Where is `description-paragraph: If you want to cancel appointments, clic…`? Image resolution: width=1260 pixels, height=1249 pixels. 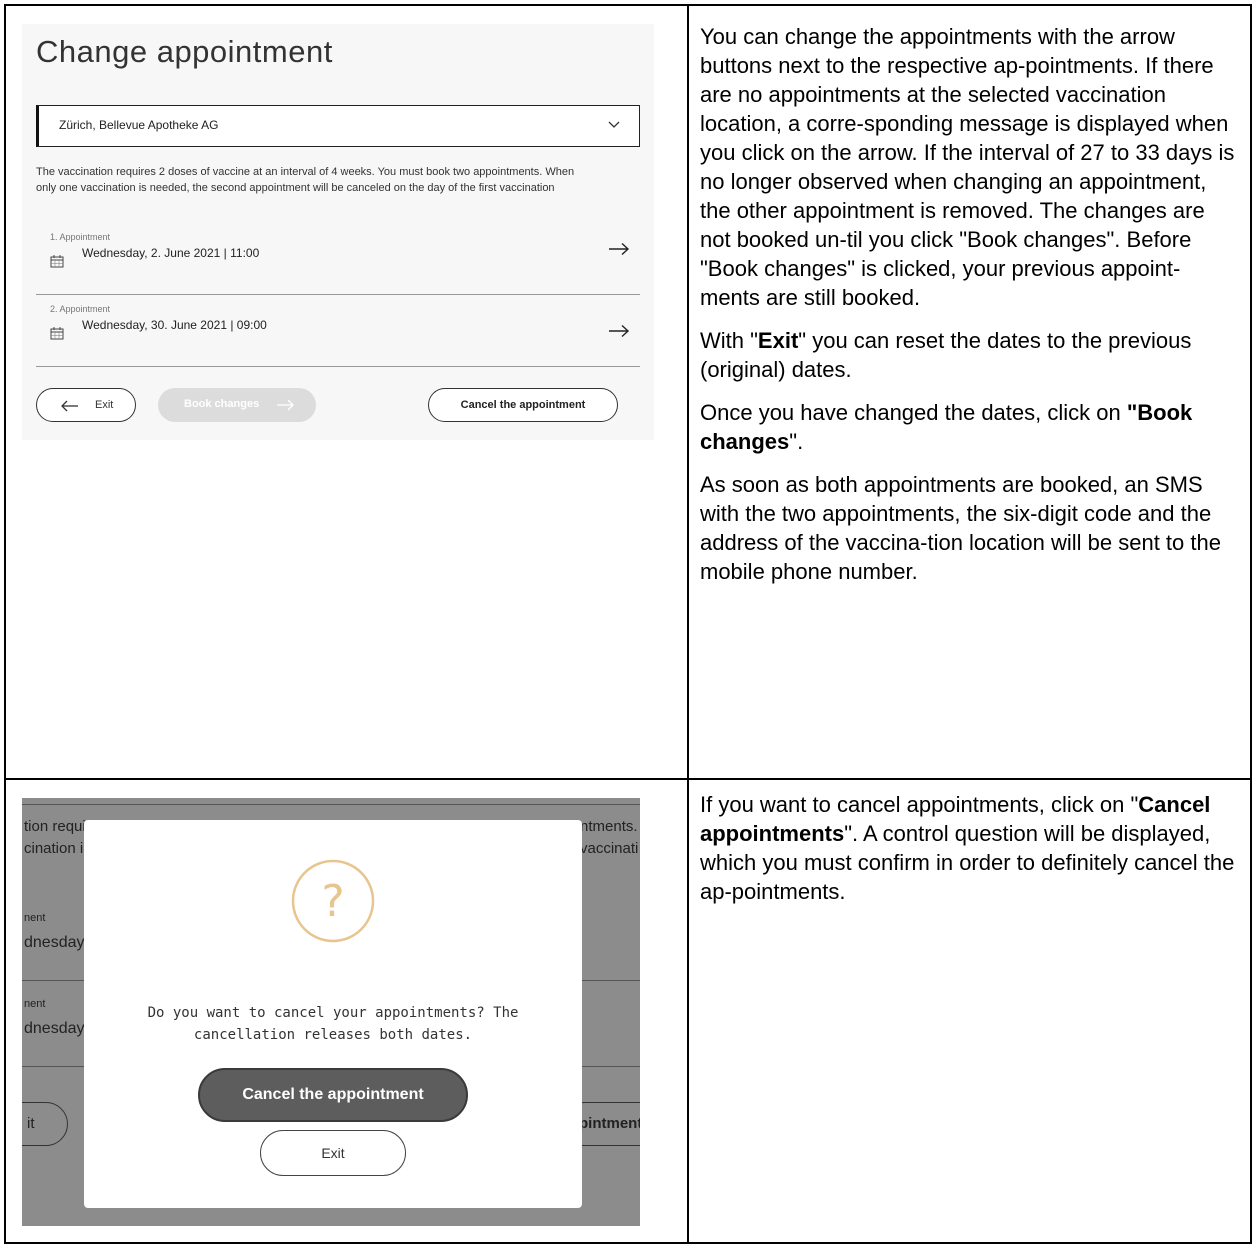 description-paragraph: If you want to cancel appointments, clic… is located at coordinates (967, 848).